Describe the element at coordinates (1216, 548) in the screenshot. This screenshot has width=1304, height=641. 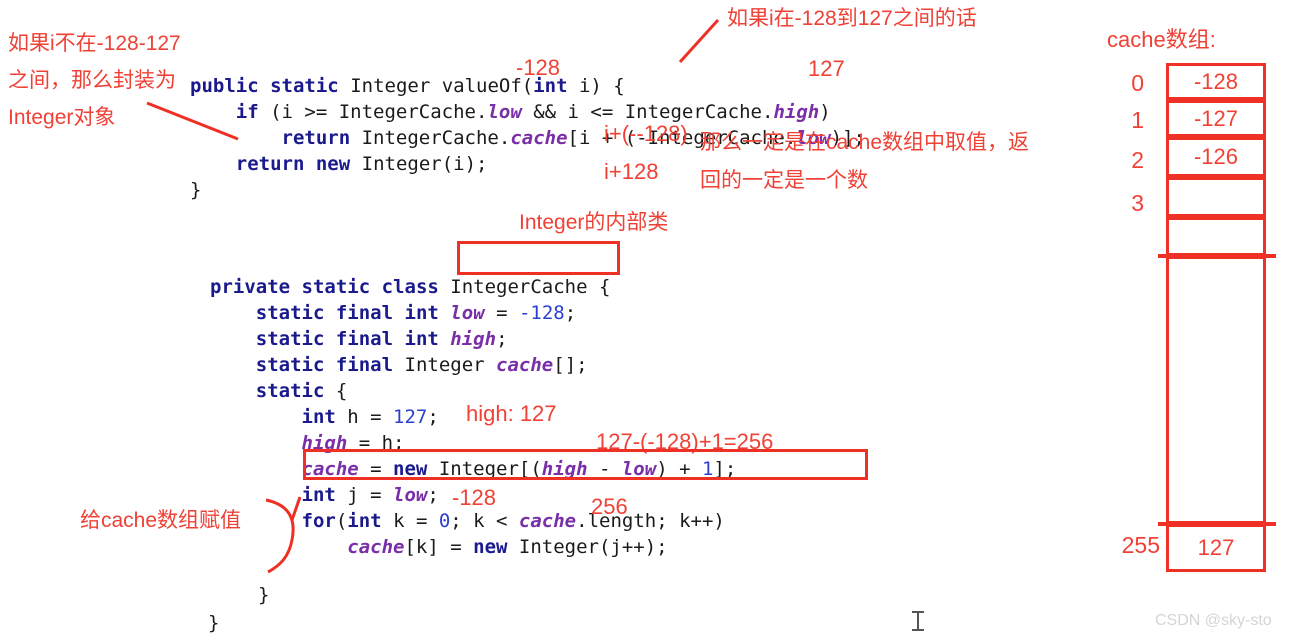
I see `cache-cell-255: 127` at that location.